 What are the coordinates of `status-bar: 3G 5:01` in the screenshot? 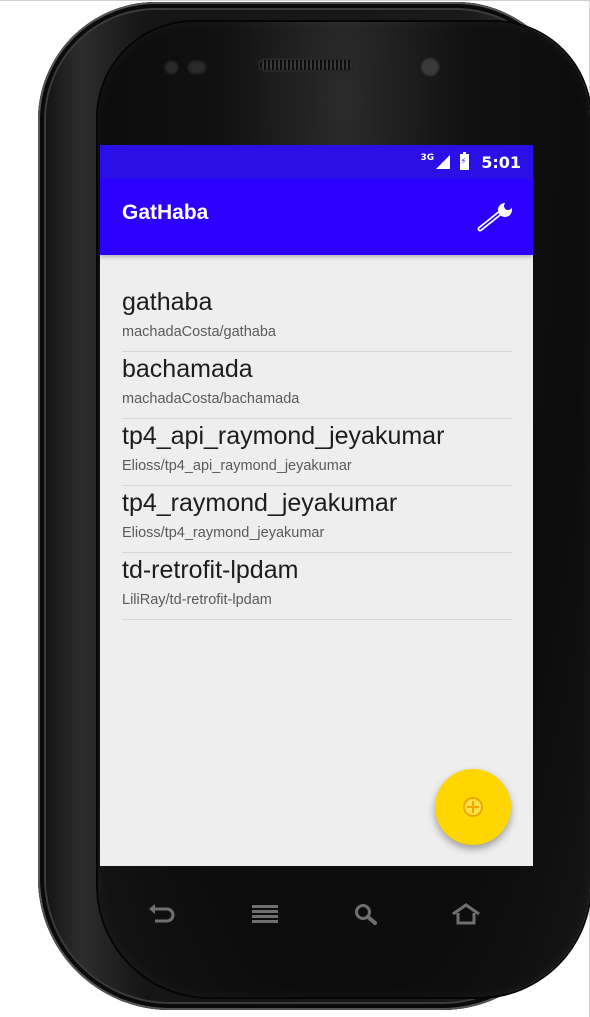 It's located at (316, 162).